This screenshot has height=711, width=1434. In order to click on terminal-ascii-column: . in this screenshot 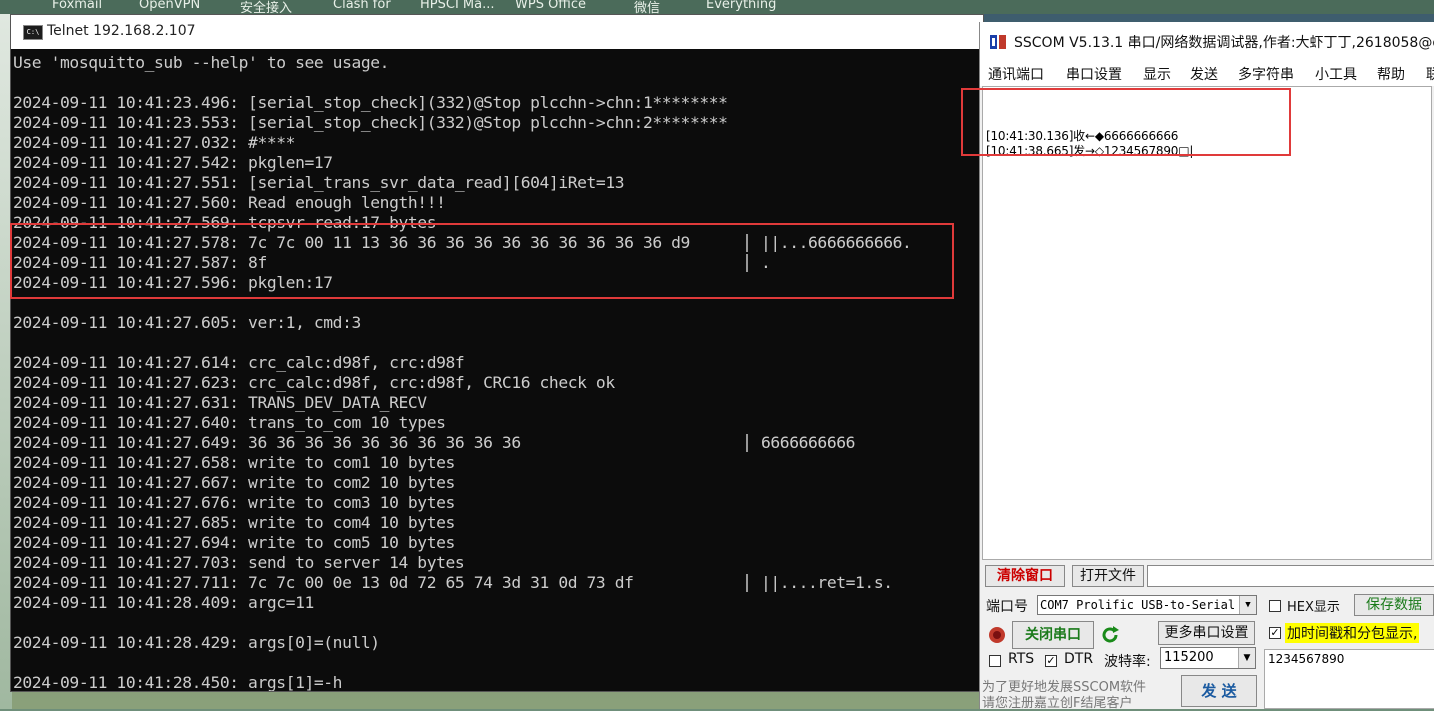, I will do `click(766, 262)`.